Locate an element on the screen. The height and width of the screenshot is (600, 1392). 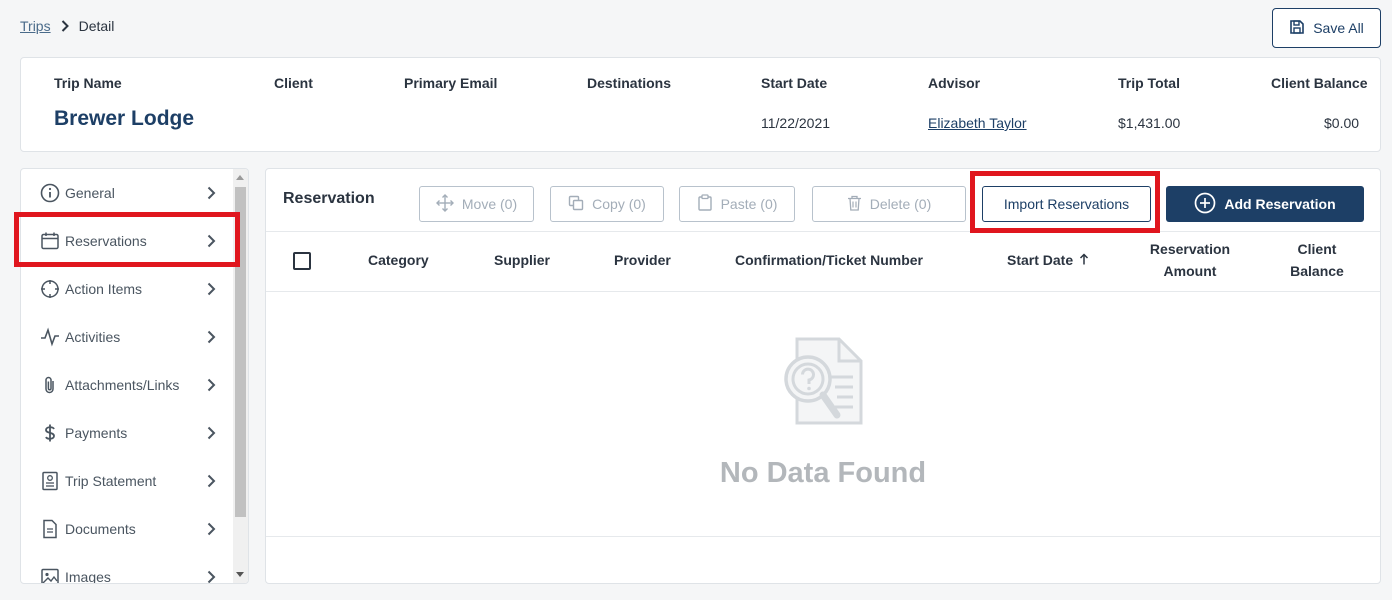
col-reservation-amount-line2: Amount is located at coordinates (1190, 271).